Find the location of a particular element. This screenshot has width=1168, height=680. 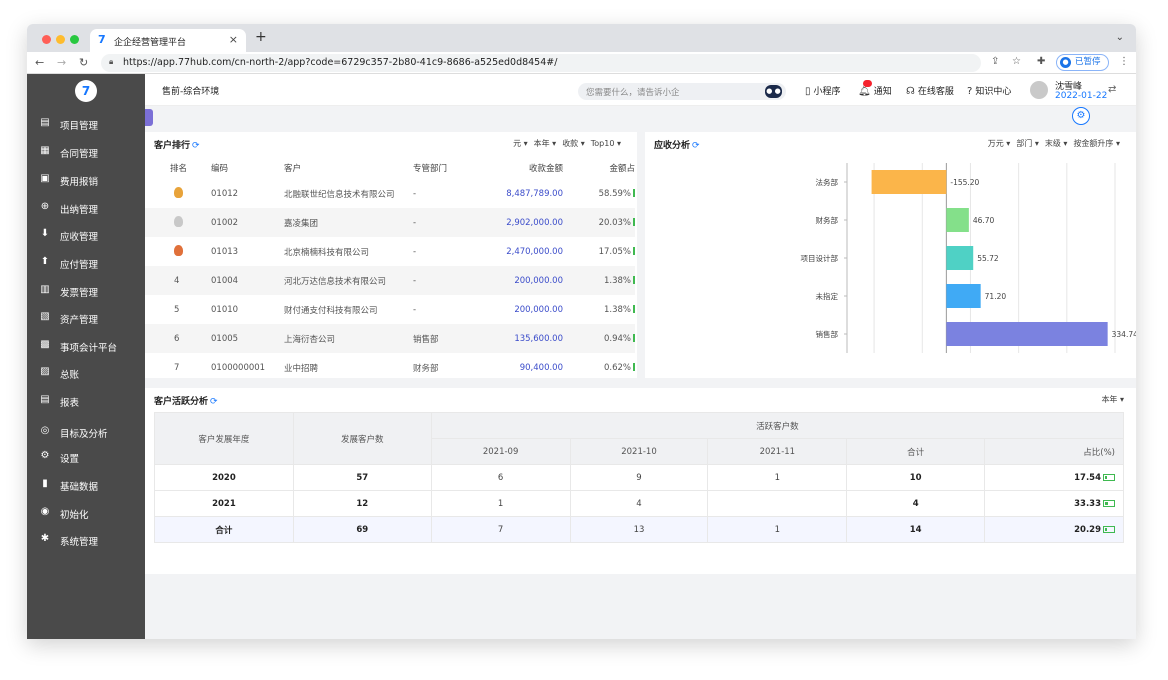

assistant-bot-icon: ● ● is located at coordinates (773, 91).